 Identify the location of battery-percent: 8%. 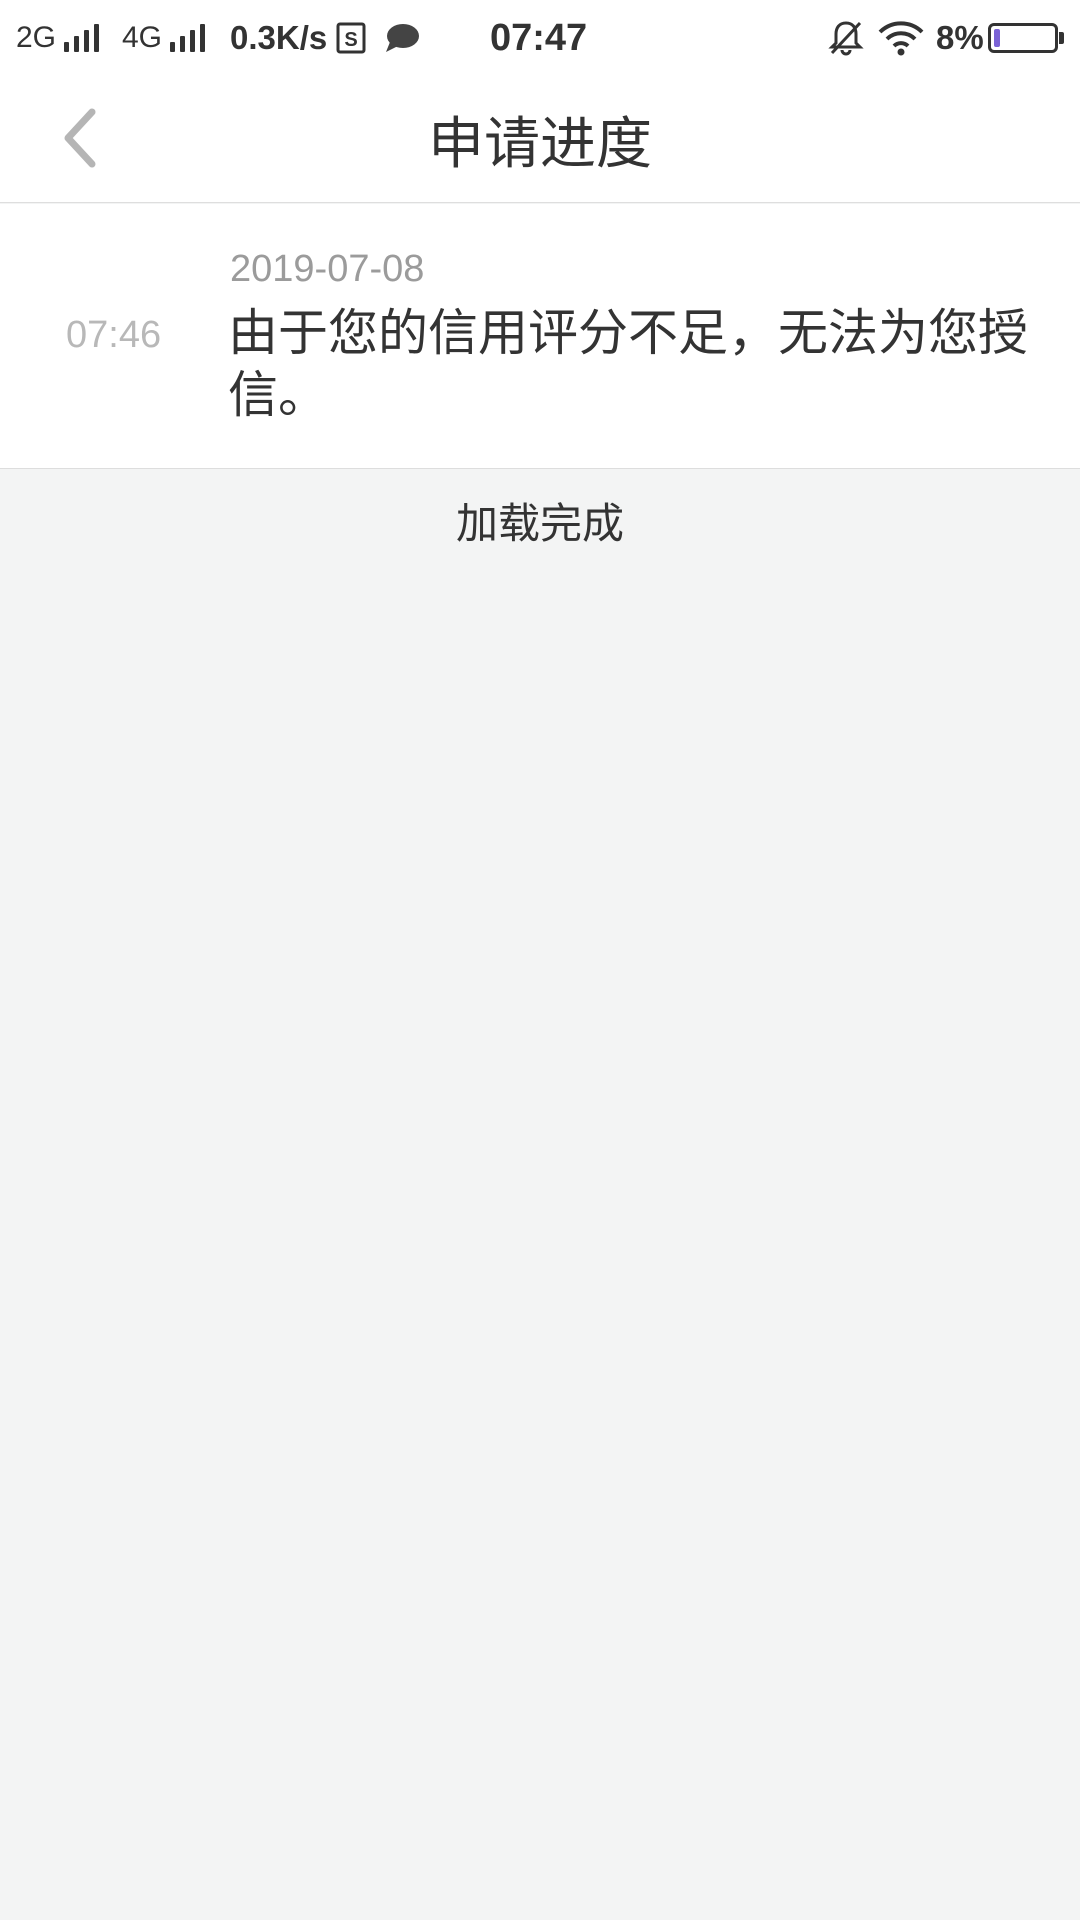
(960, 38).